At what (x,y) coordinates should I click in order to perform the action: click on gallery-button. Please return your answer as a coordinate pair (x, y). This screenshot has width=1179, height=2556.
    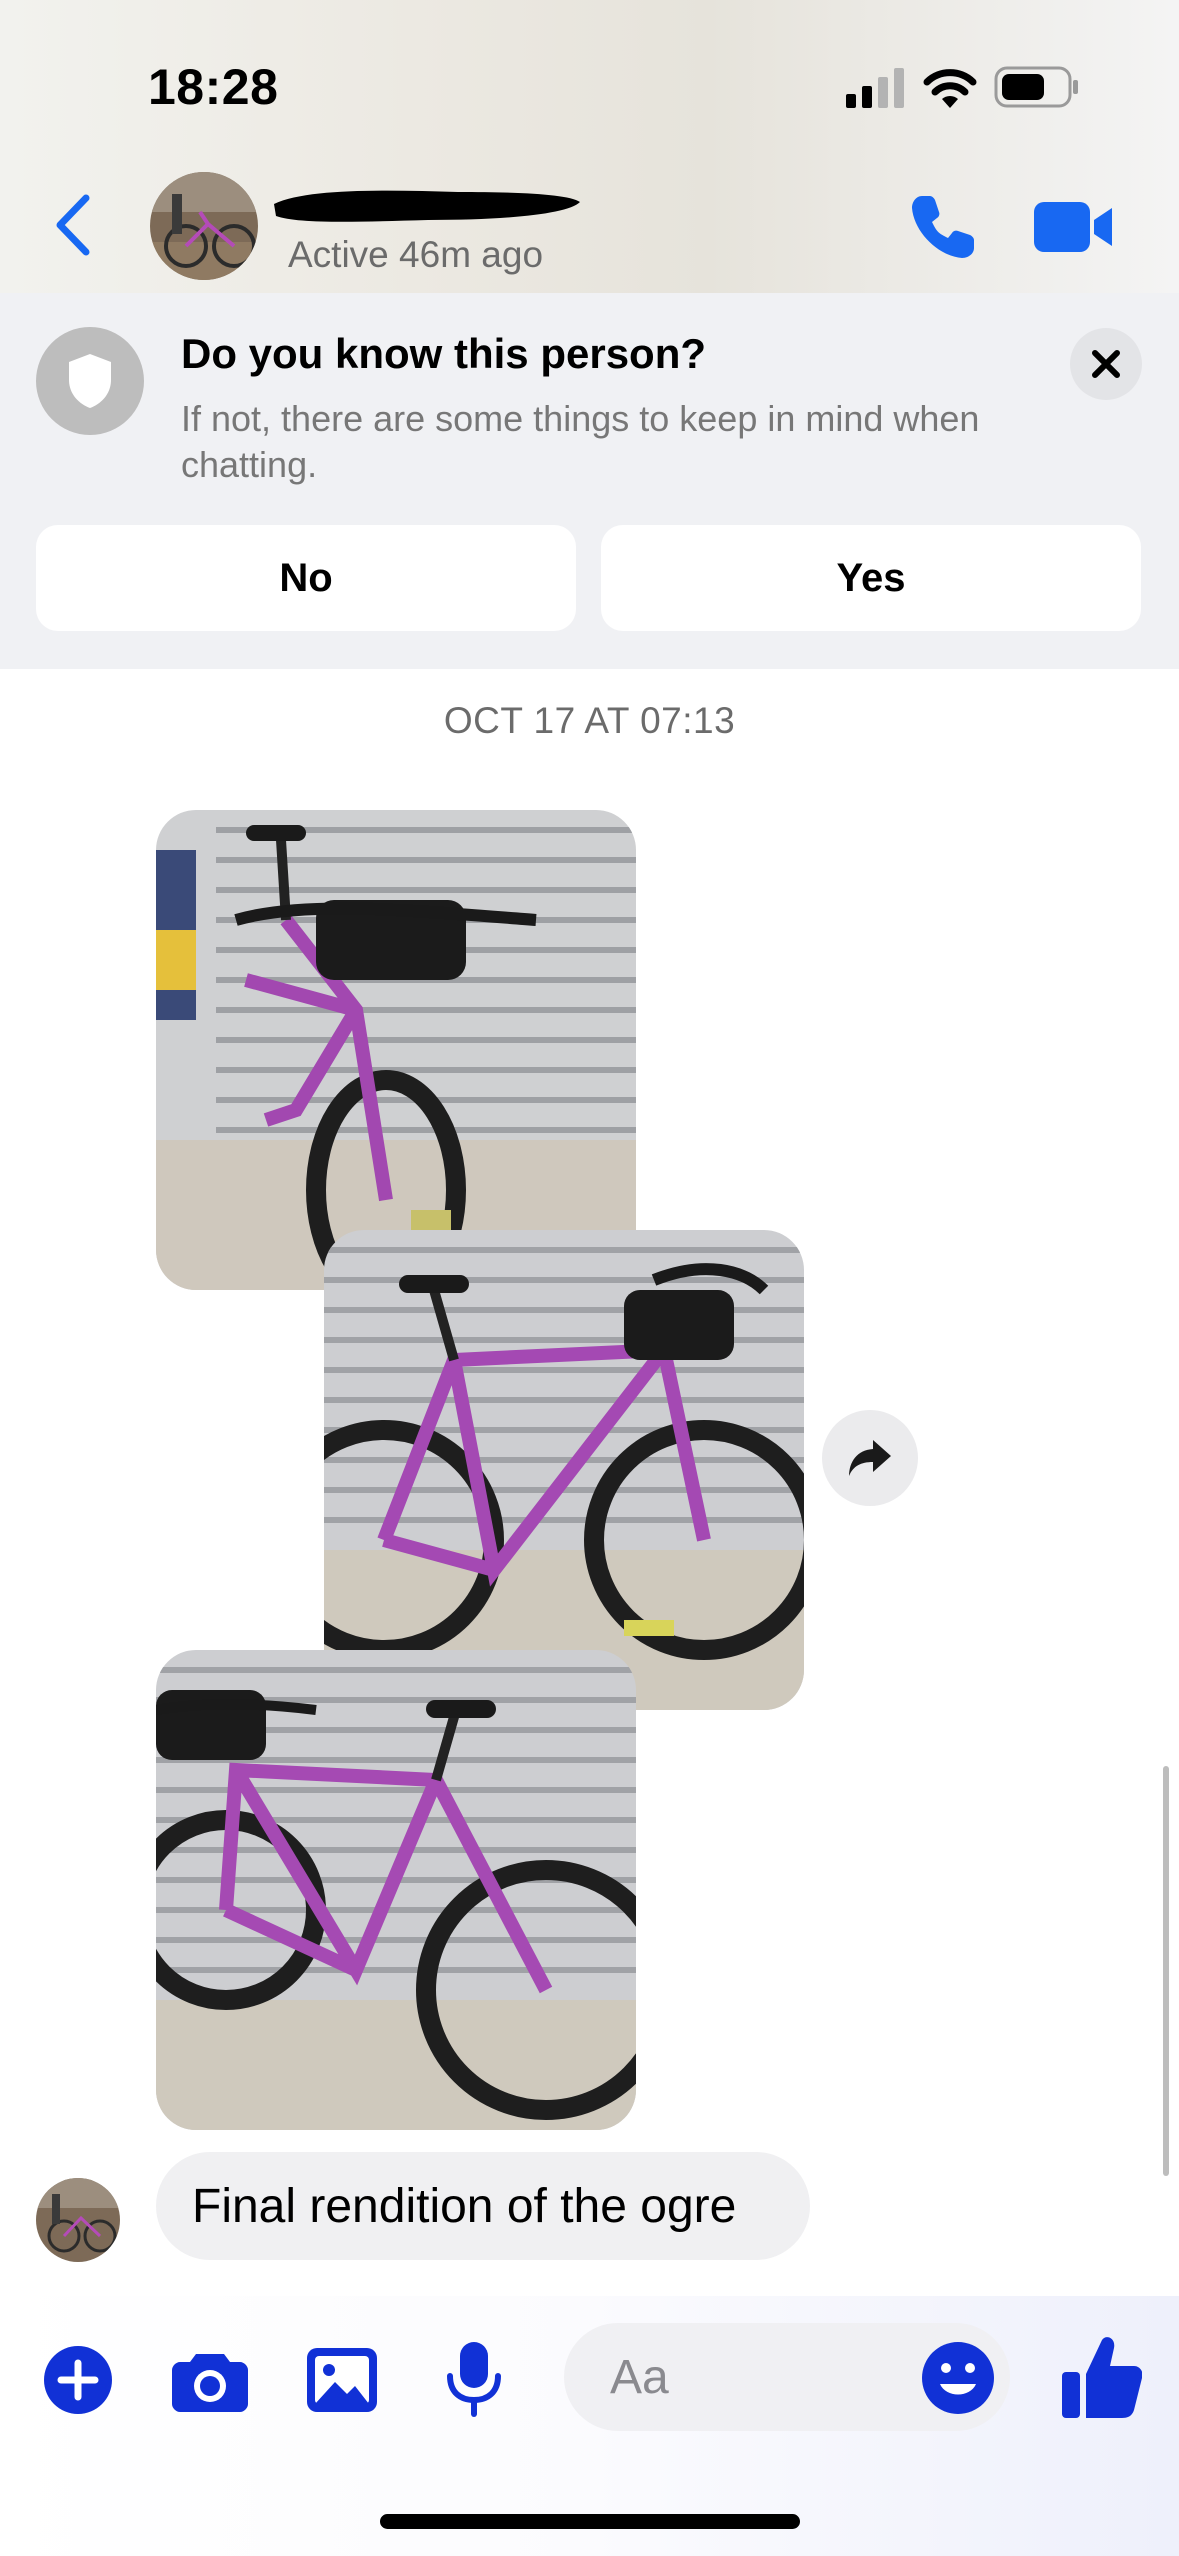
    Looking at the image, I should click on (342, 2380).